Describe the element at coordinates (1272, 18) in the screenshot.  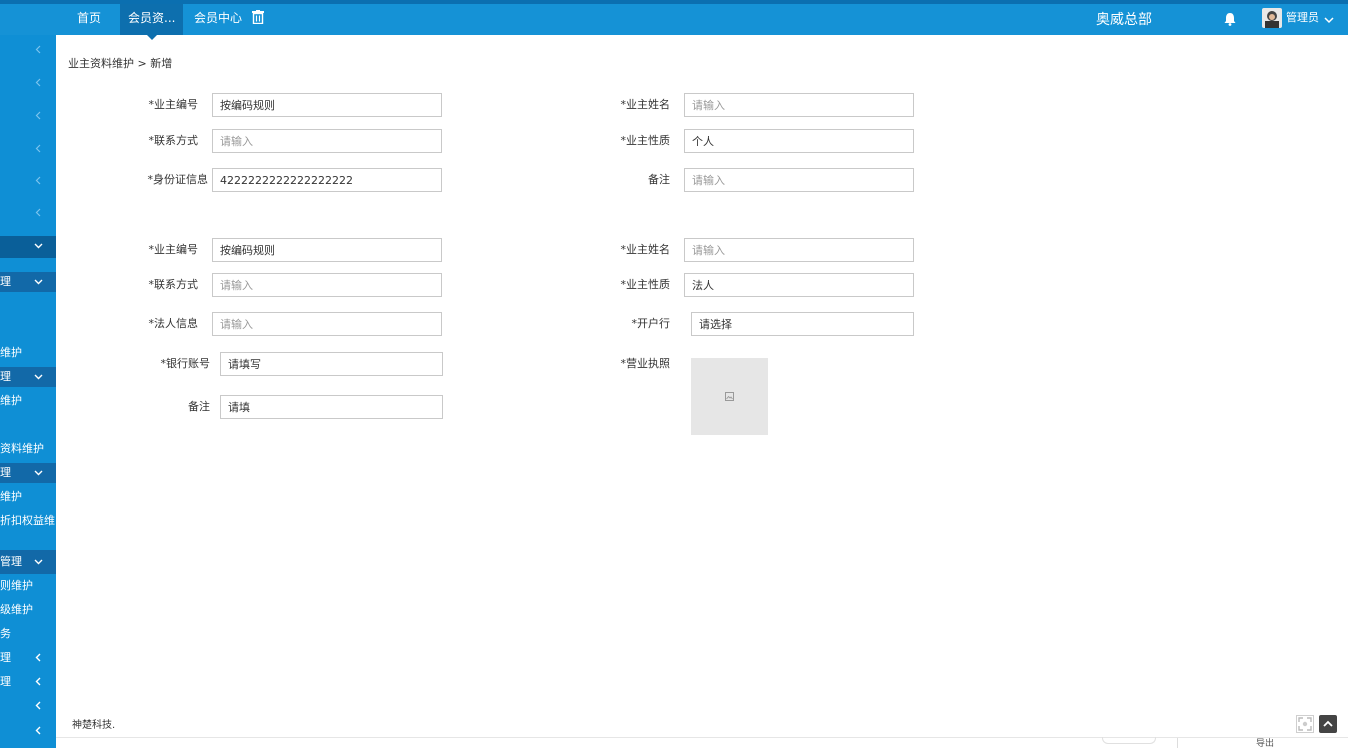
I see `avatar` at that location.